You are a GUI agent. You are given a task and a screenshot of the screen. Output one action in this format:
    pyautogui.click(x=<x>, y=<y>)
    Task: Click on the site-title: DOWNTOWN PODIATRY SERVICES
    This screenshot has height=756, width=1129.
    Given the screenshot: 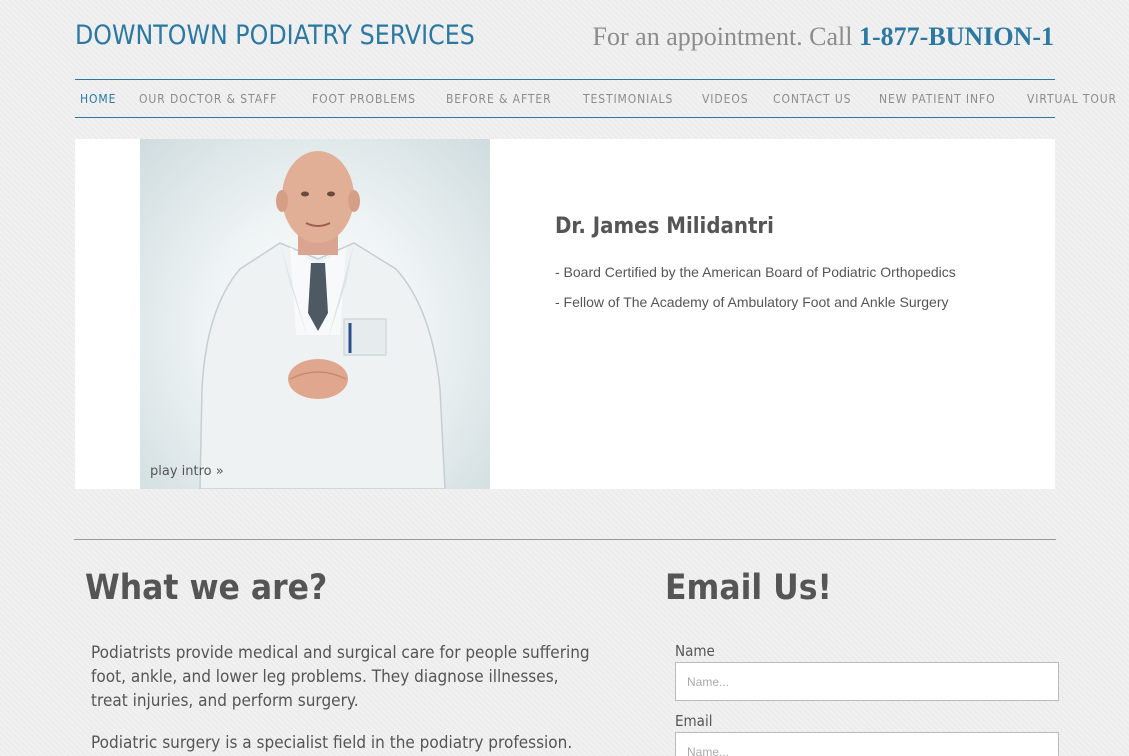 What is the action you would take?
    pyautogui.click(x=275, y=35)
    